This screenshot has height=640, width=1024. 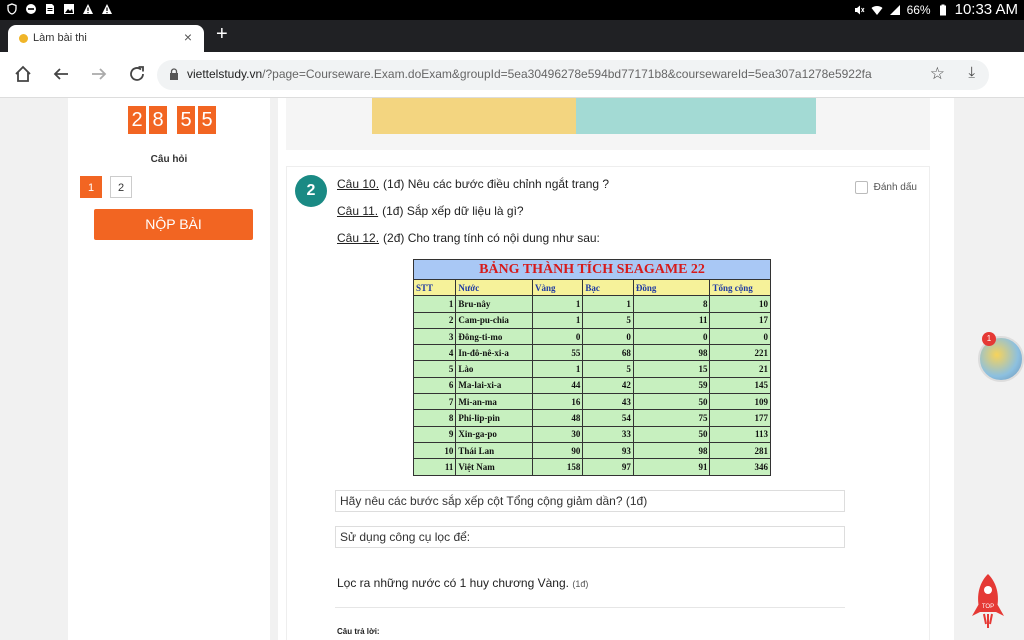 What do you see at coordinates (494, 418) in the screenshot?
I see `table-cell: Phi-lip-pin` at bounding box center [494, 418].